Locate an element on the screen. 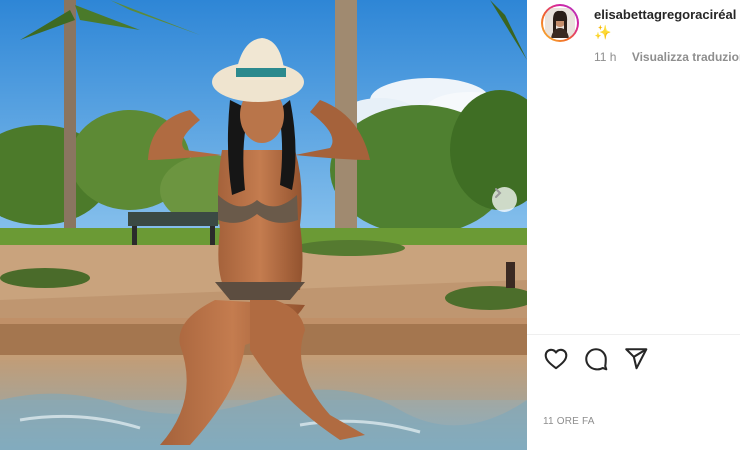 The width and height of the screenshot is (740, 450). paper-plane-icon is located at coordinates (636, 359).